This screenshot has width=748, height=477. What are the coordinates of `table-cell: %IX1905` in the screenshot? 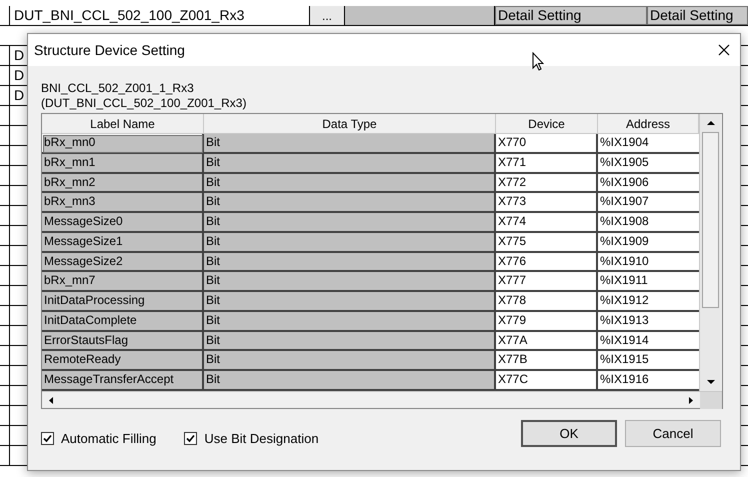 It's located at (648, 164).